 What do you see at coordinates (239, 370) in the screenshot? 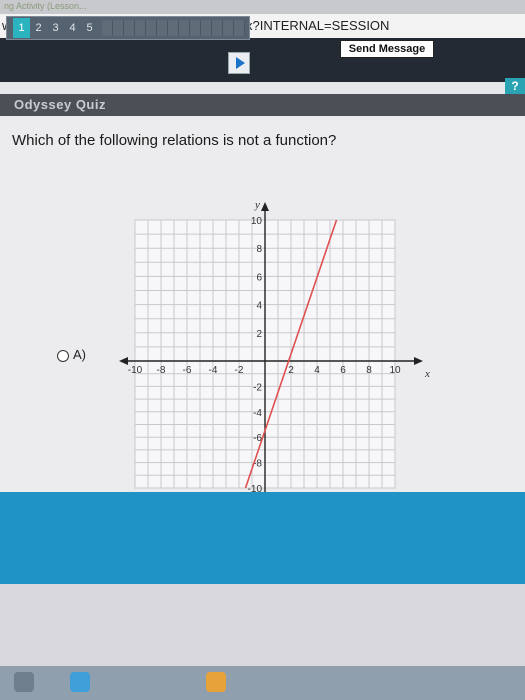
I see `x-tick-label: -2` at bounding box center [239, 370].